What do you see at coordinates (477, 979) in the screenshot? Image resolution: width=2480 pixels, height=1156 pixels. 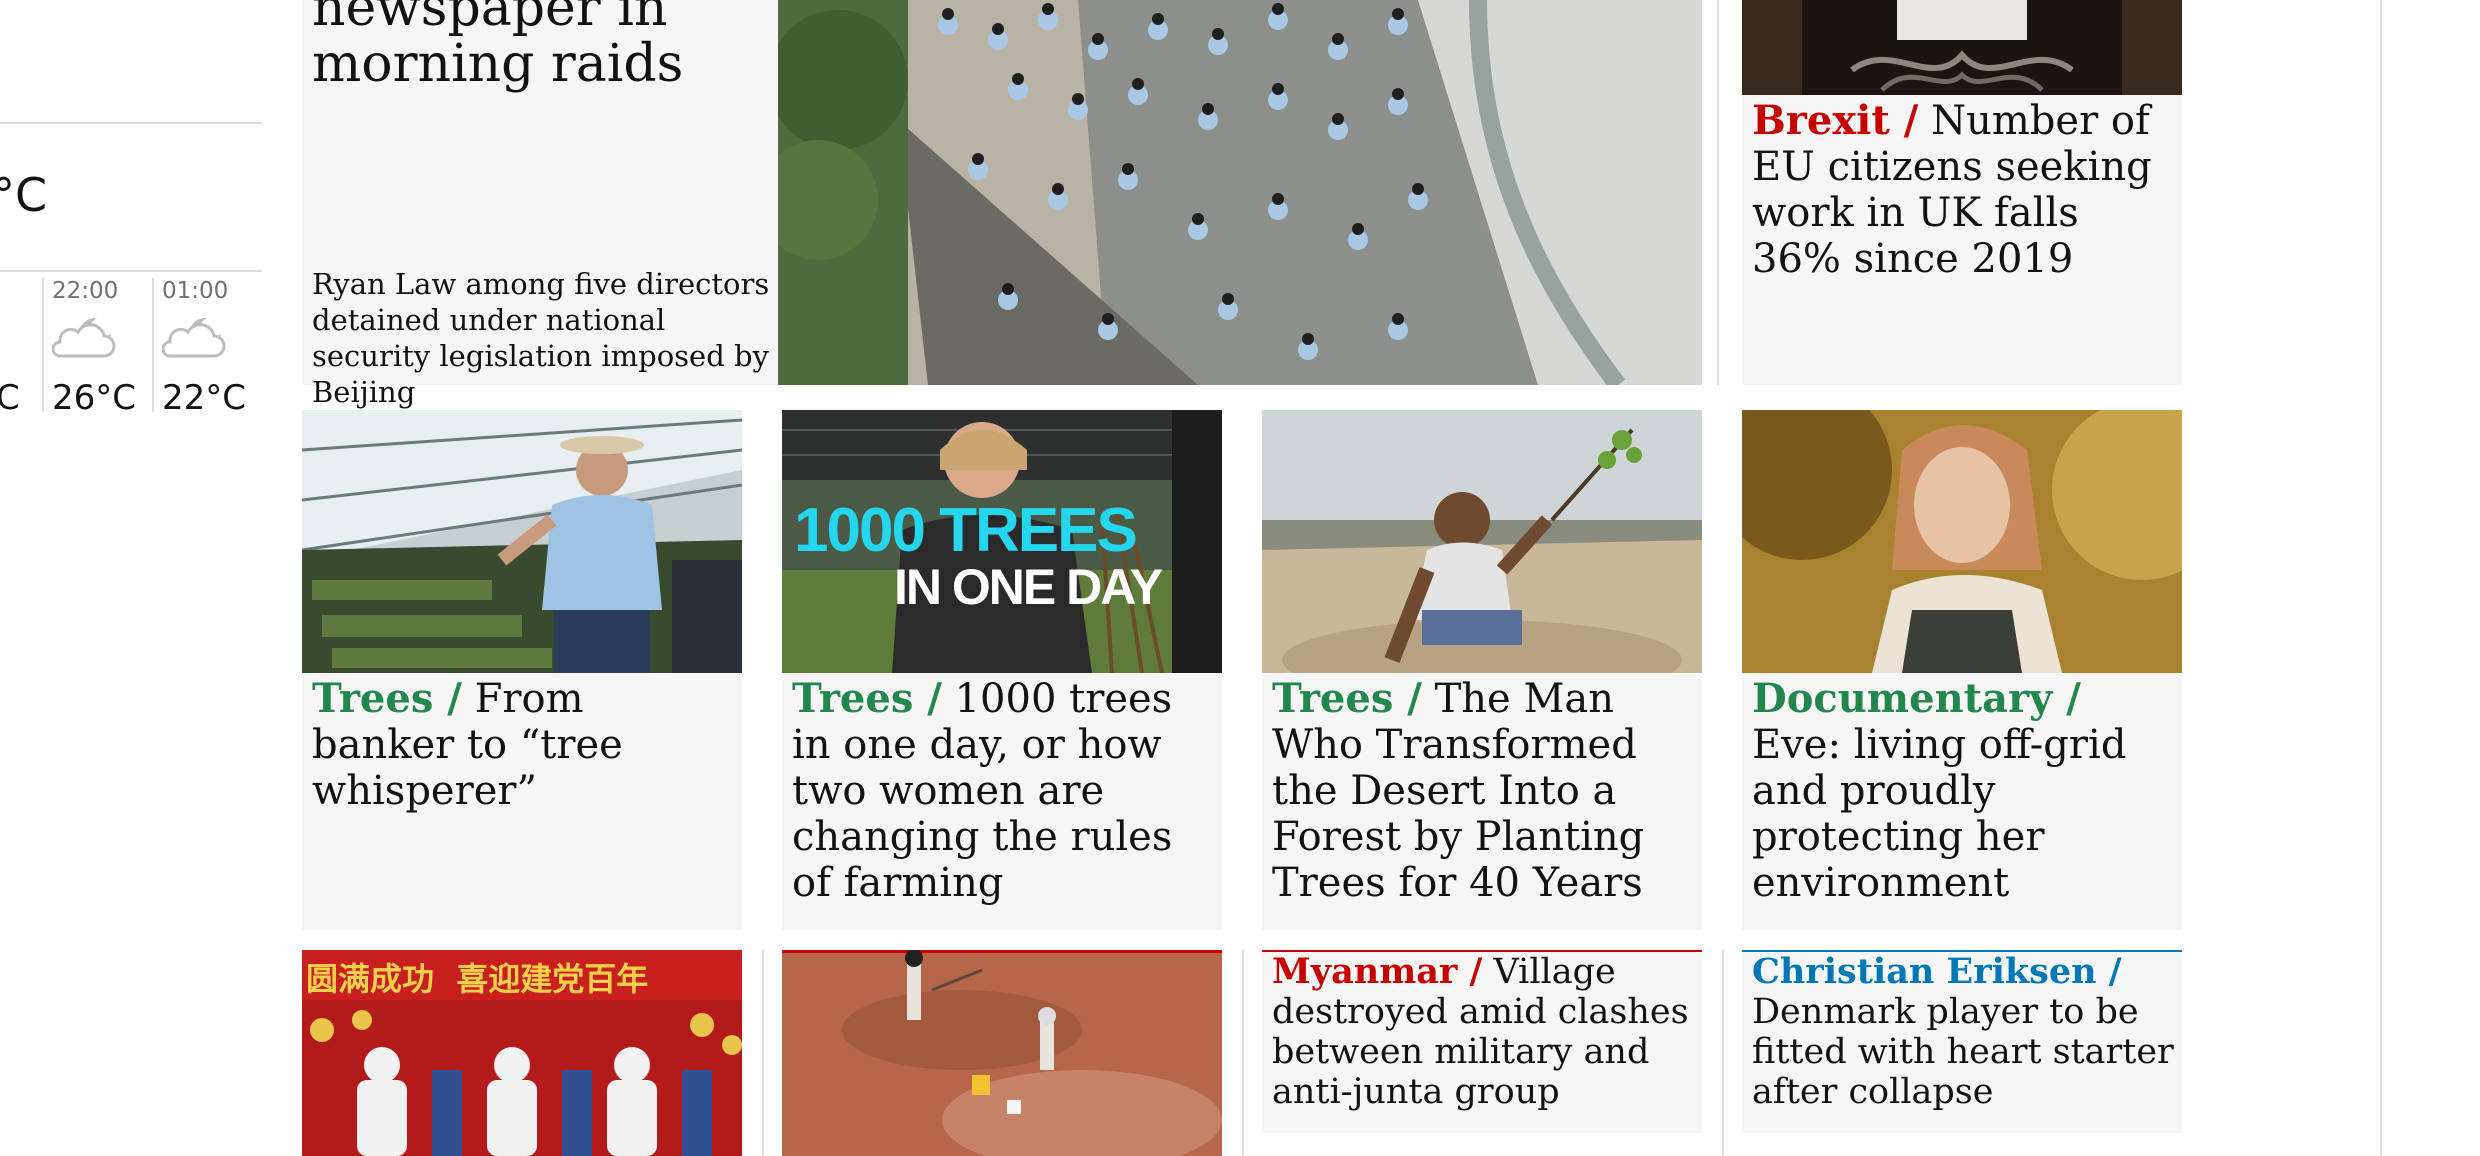 I see `banner-text: 圆满成功 喜迎建党百年` at bounding box center [477, 979].